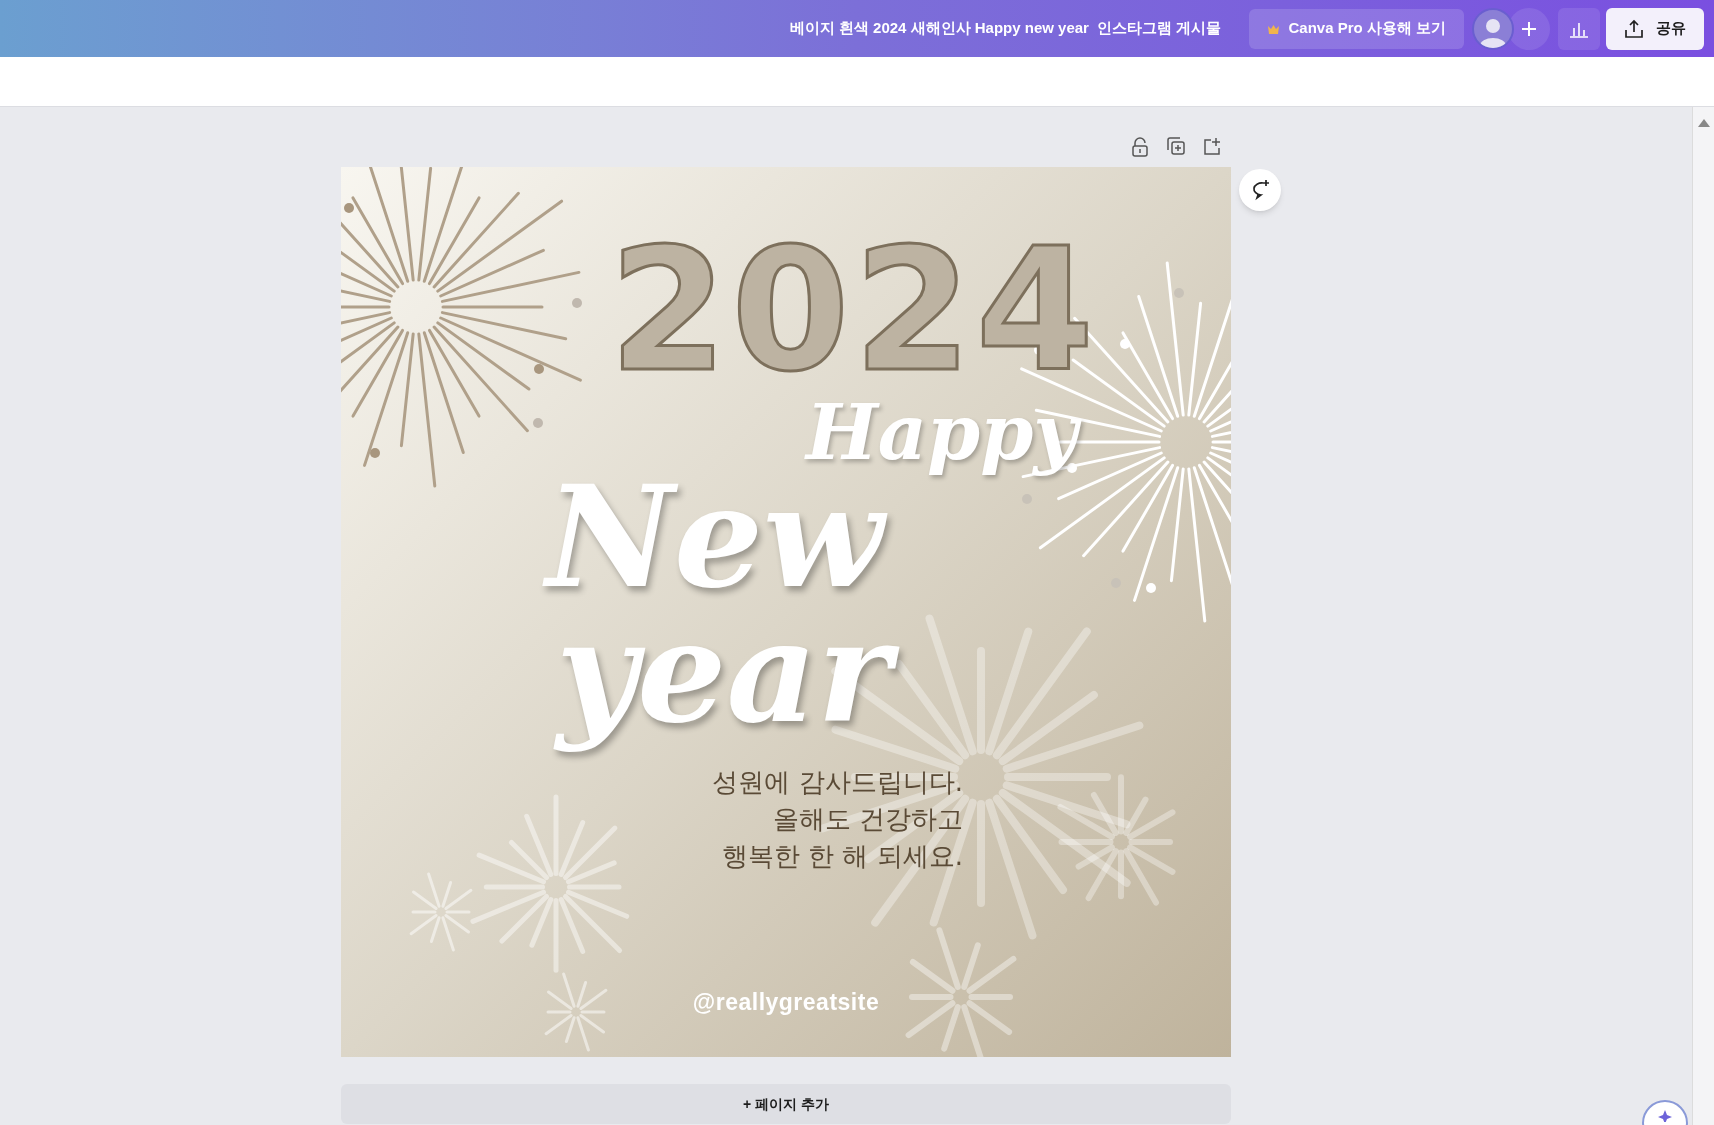 This screenshot has height=1125, width=1714. What do you see at coordinates (1703, 616) in the screenshot?
I see `scrollbar` at bounding box center [1703, 616].